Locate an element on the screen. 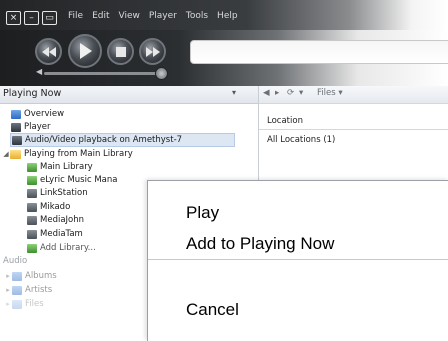  tree-item-label: MediaTam is located at coordinates (61, 234).